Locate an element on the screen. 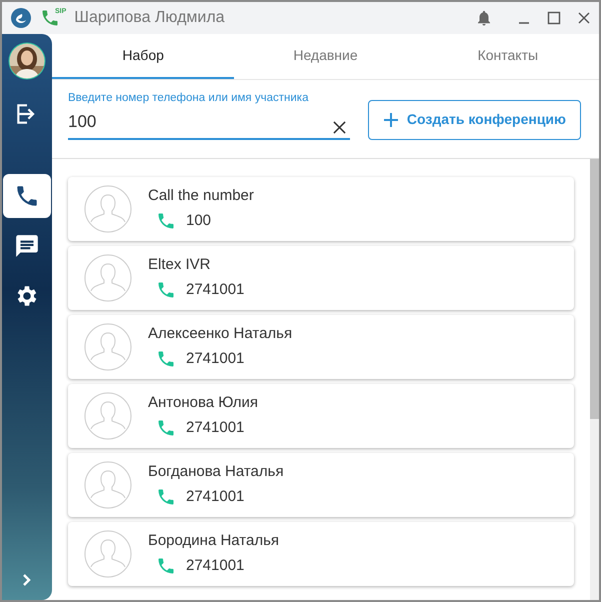  contact-card: Eltex IVR 2741001 is located at coordinates (321, 278).